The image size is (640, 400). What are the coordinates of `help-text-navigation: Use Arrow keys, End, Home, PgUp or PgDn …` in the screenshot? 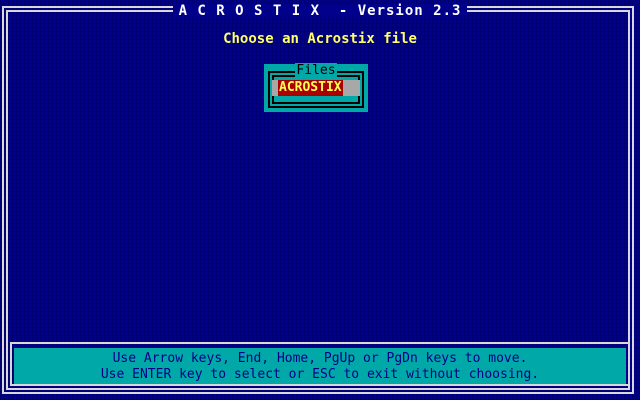 It's located at (320, 358).